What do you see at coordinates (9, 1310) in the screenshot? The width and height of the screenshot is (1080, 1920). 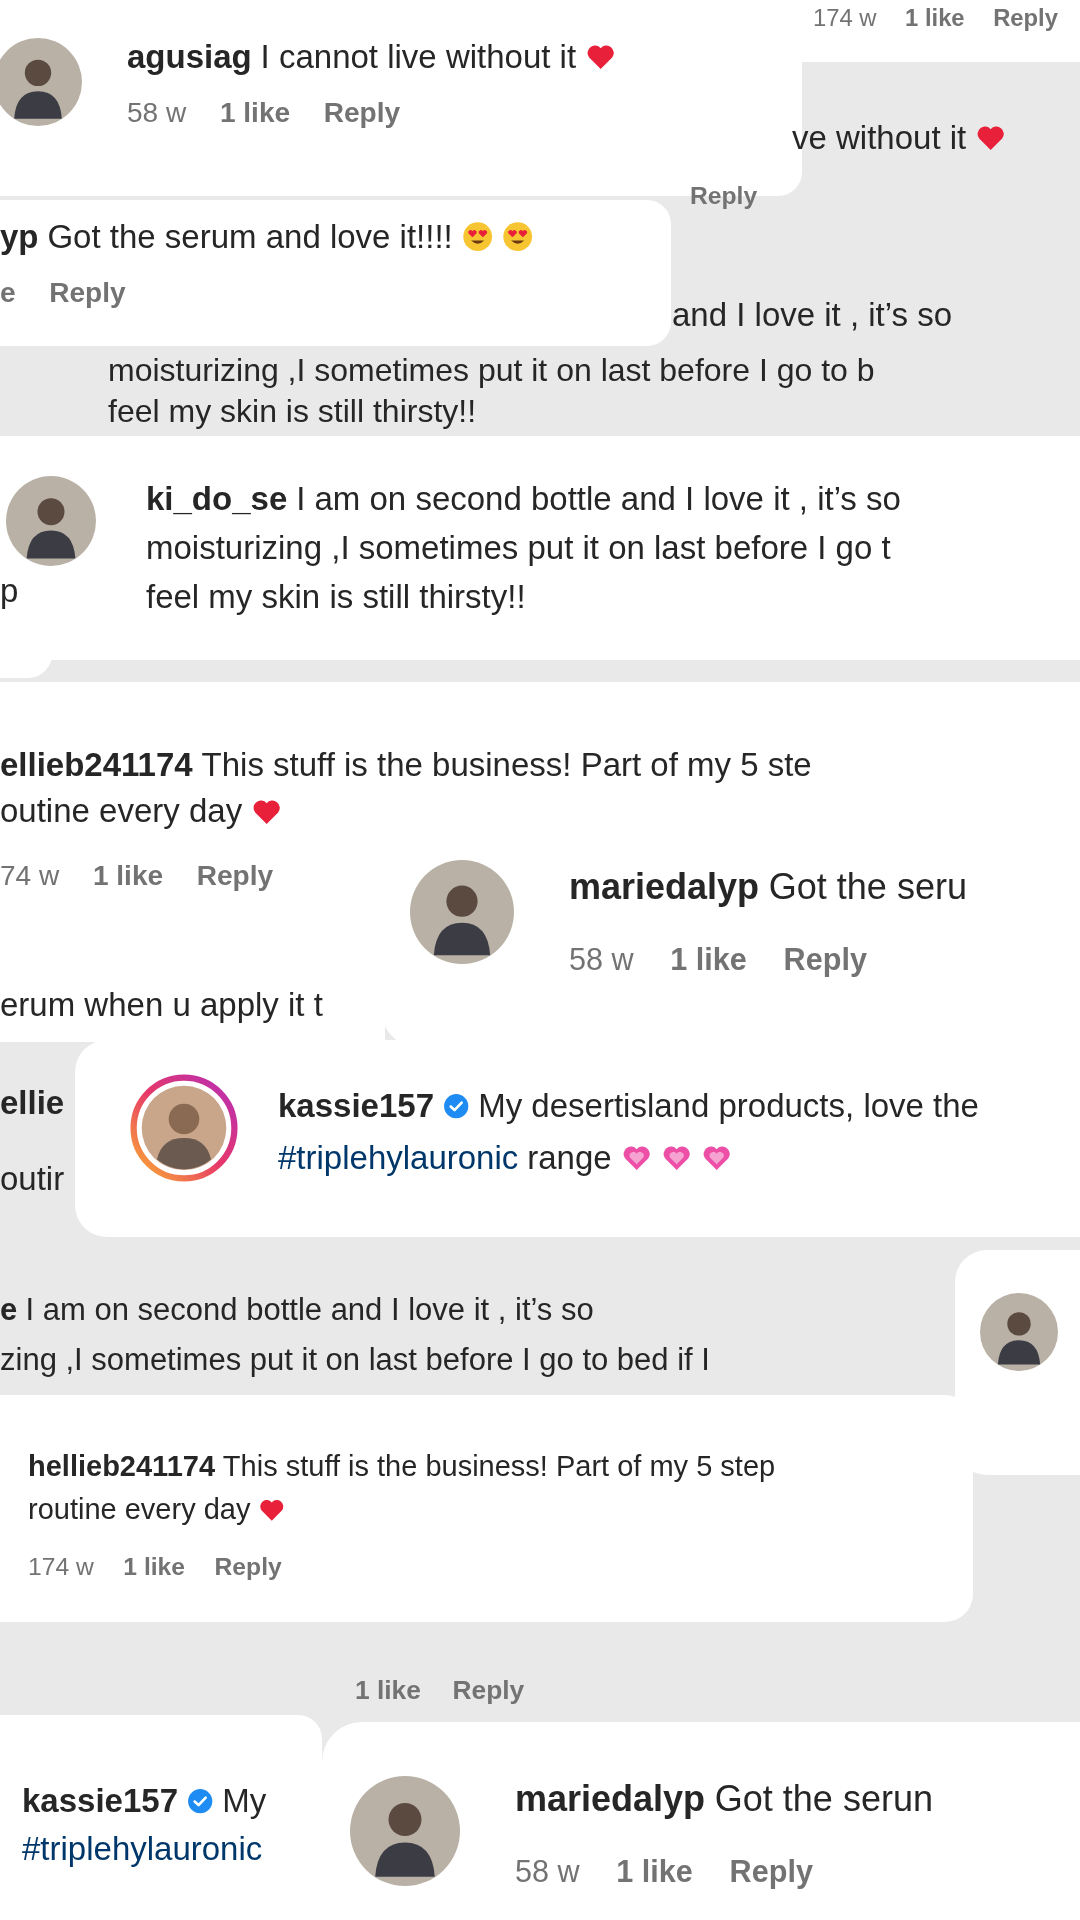 I see `username: e` at bounding box center [9, 1310].